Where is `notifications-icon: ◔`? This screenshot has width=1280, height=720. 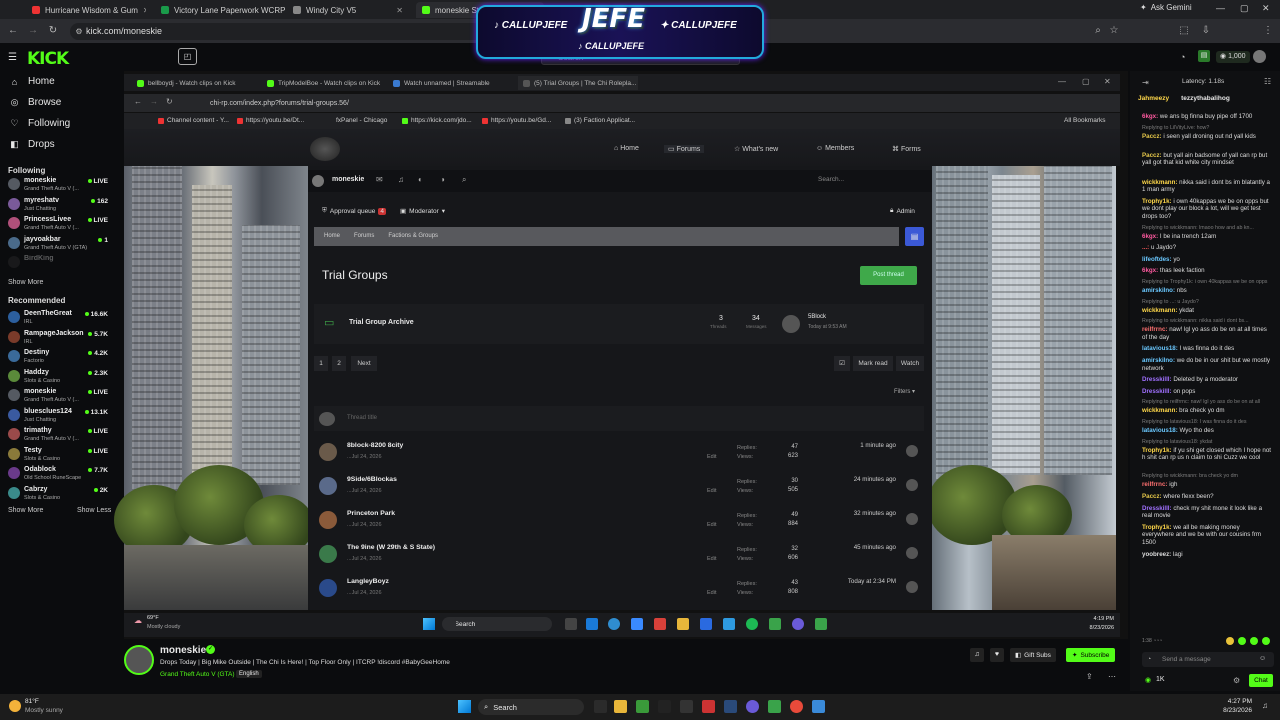 notifications-icon: ◔ is located at coordinates (1182, 57).